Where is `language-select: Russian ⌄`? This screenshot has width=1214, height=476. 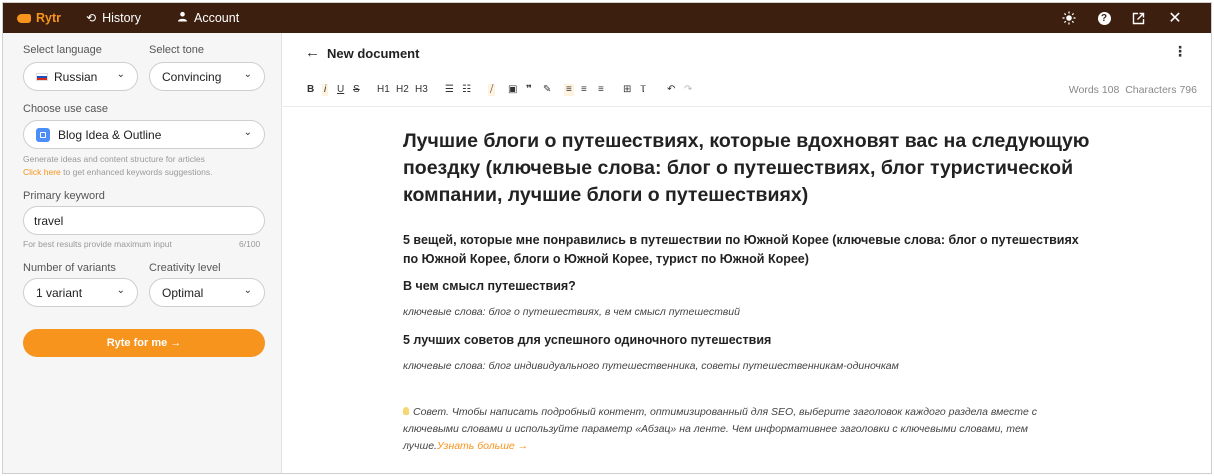
language-select: Russian ⌄ is located at coordinates (80, 76).